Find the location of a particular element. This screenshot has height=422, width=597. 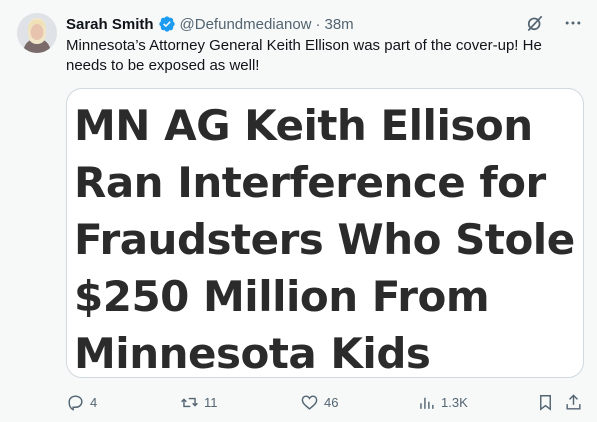

repost-count: 11 is located at coordinates (211, 402).